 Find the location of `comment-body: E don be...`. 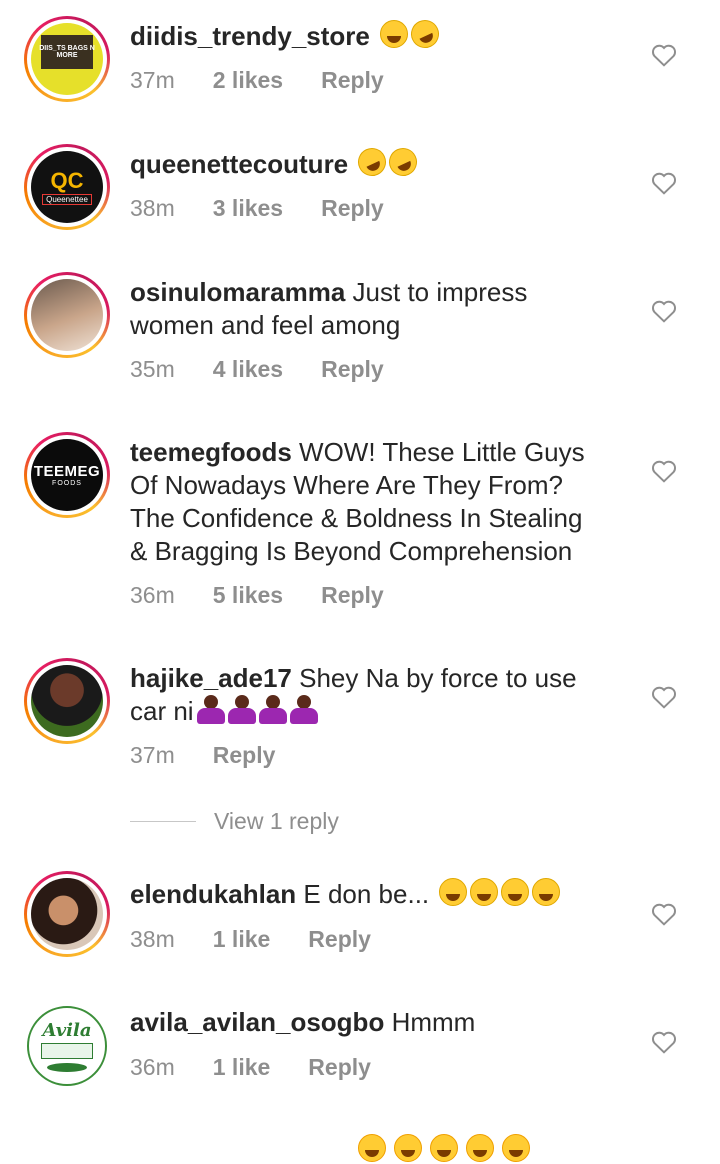

comment-body: E don be... is located at coordinates (366, 894).